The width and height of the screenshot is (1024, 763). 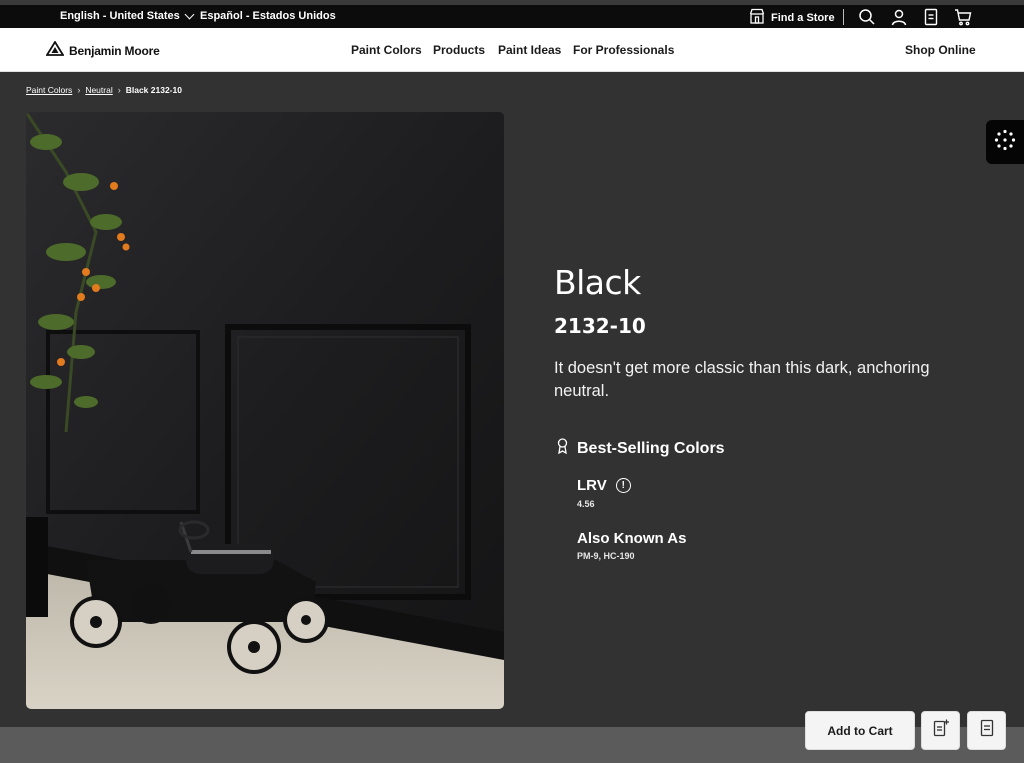 What do you see at coordinates (963, 17) in the screenshot?
I see `cart-icon` at bounding box center [963, 17].